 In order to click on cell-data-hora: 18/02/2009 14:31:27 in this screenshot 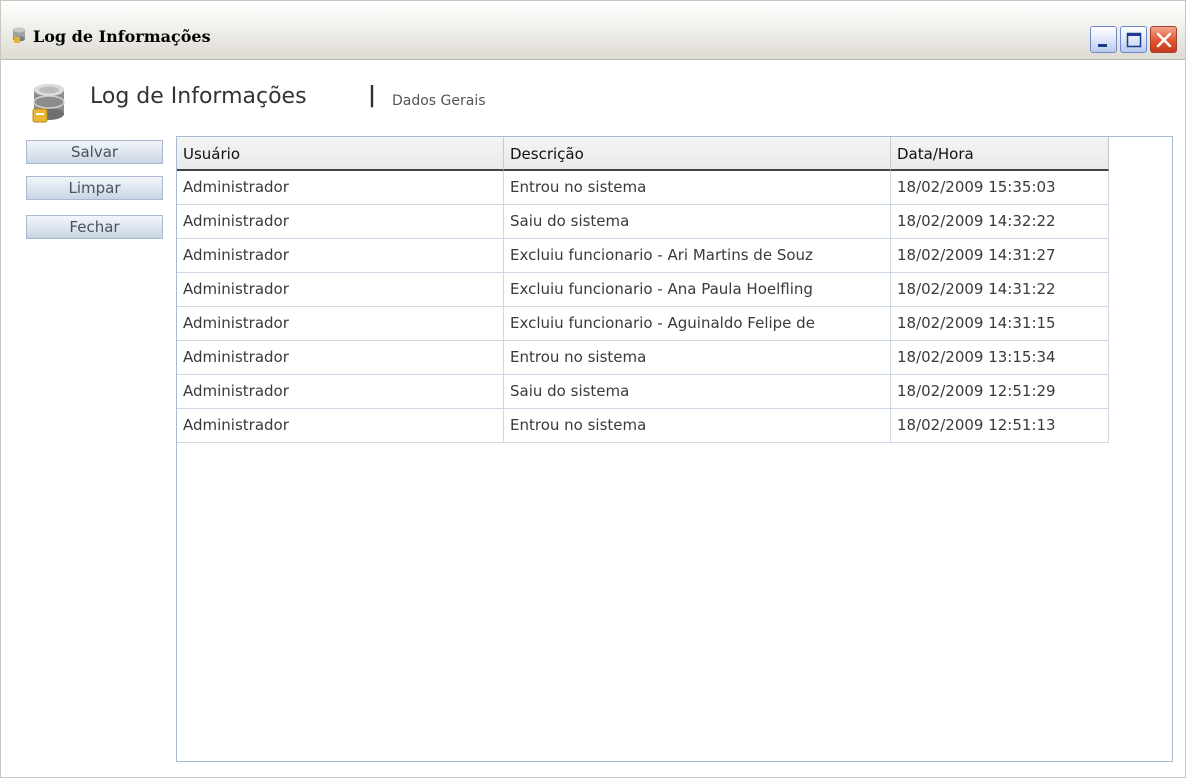, I will do `click(1000, 256)`.